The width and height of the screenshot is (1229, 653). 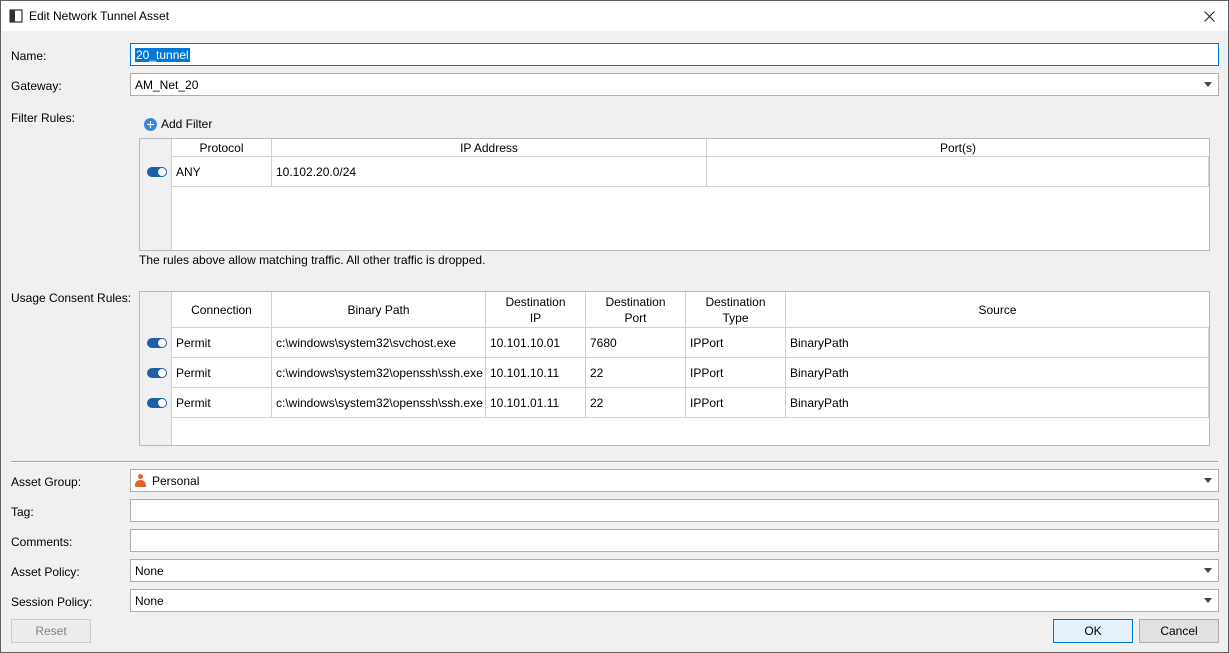 What do you see at coordinates (958, 172) in the screenshot?
I see `filter-cell-ports` at bounding box center [958, 172].